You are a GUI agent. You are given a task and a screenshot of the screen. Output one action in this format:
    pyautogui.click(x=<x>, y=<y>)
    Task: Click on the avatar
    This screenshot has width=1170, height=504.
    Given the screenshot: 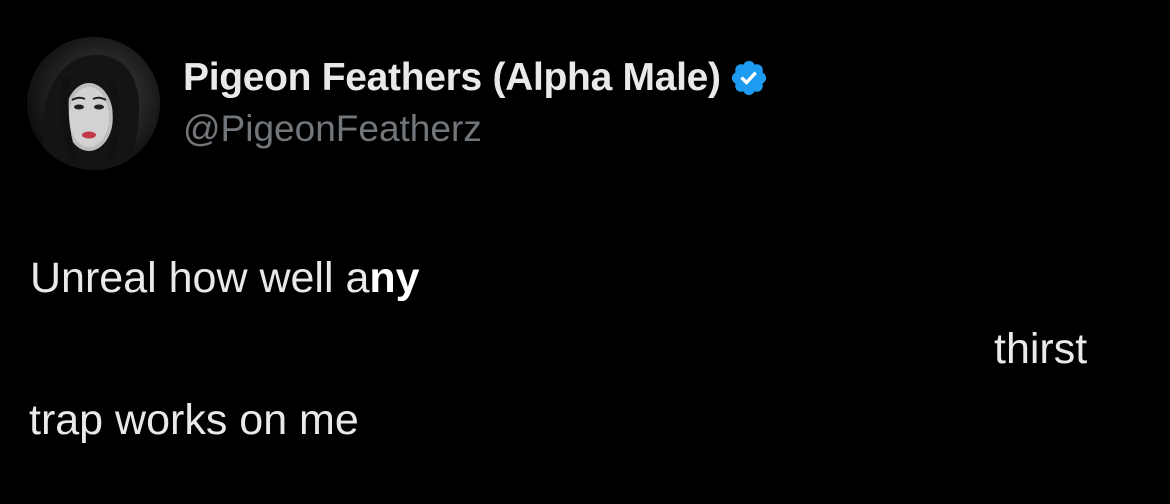 What is the action you would take?
    pyautogui.click(x=93, y=103)
    